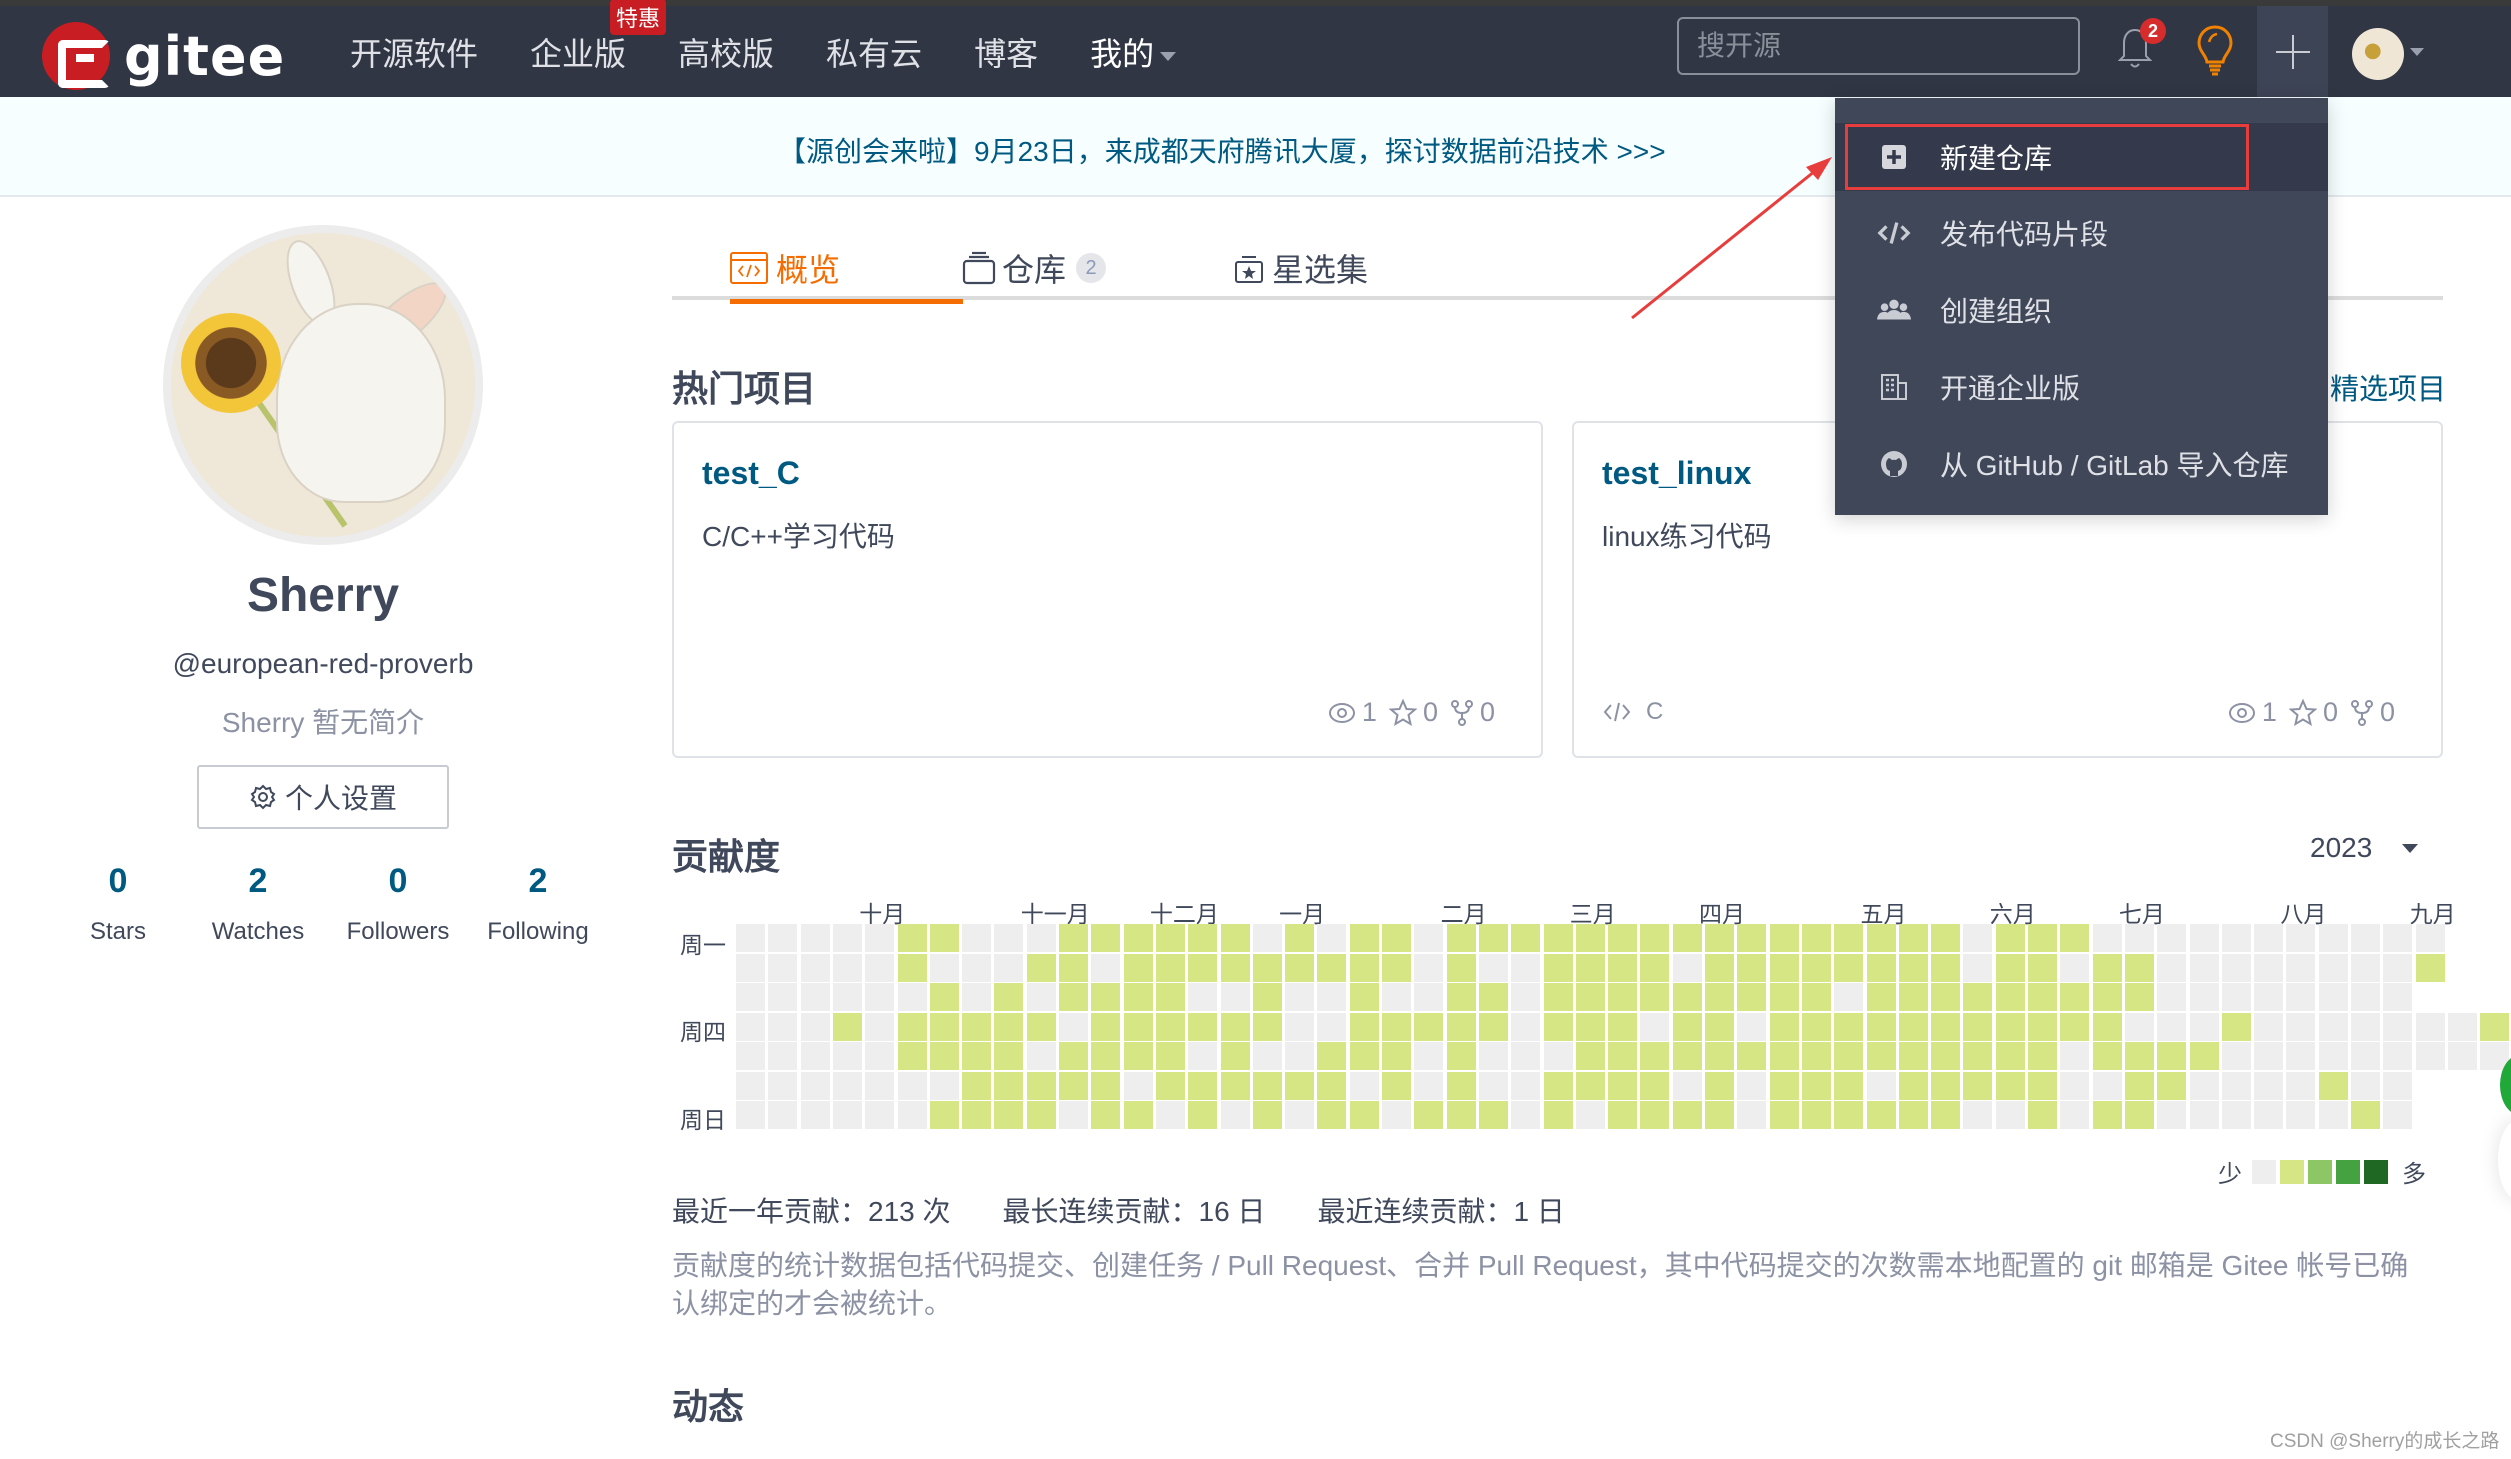 This screenshot has height=1459, width=2511. What do you see at coordinates (1878, 46) in the screenshot?
I see `search-input` at bounding box center [1878, 46].